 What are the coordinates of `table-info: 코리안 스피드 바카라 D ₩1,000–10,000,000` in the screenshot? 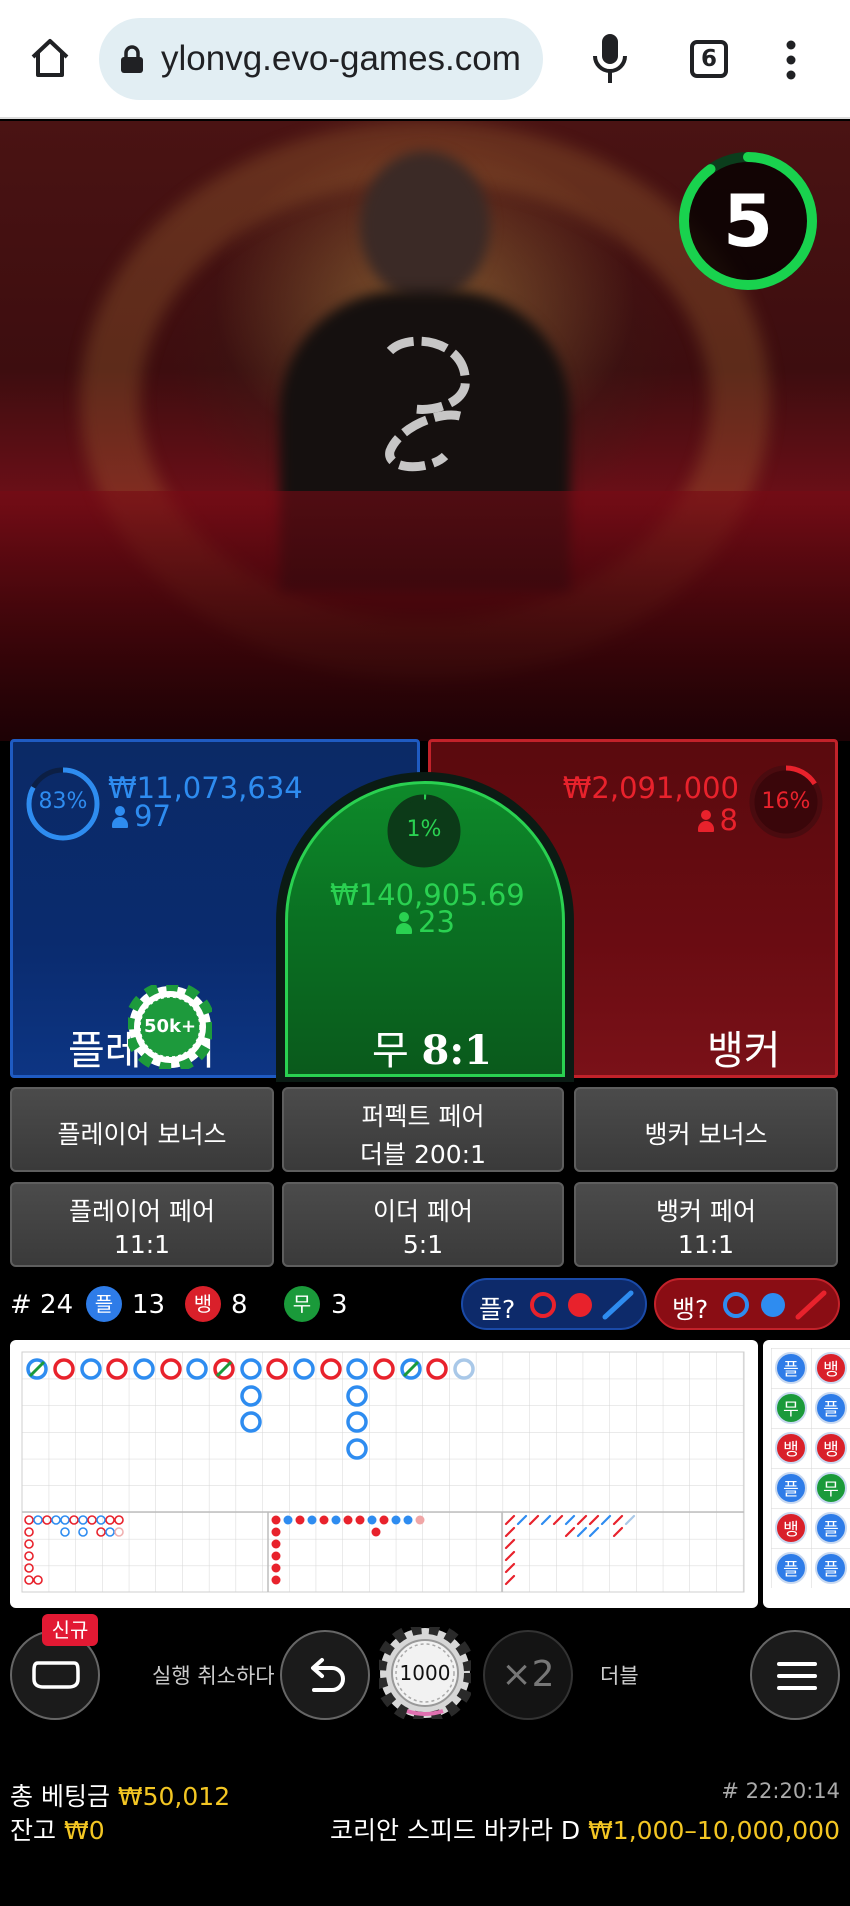 It's located at (585, 1829).